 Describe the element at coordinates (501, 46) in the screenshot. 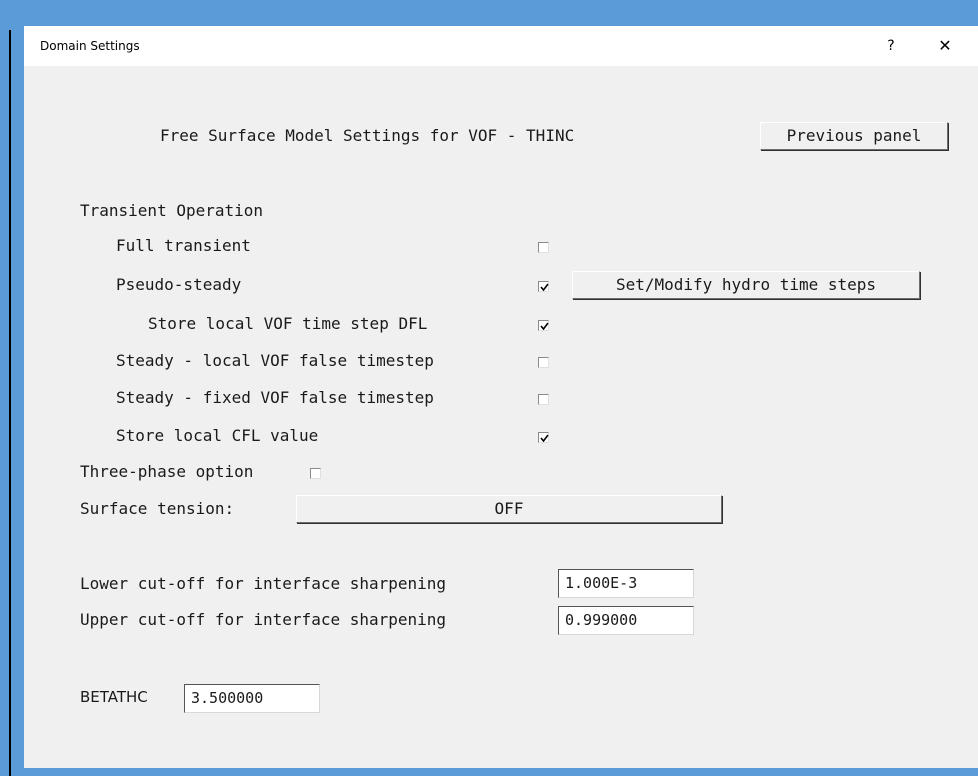

I see `title-bar: Domain Settings ? ✕` at that location.